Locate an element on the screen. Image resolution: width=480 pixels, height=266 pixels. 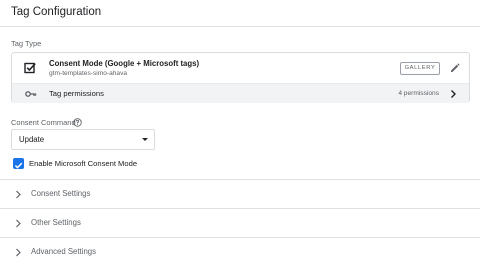
gallery-button: GALLERY is located at coordinates (420, 68).